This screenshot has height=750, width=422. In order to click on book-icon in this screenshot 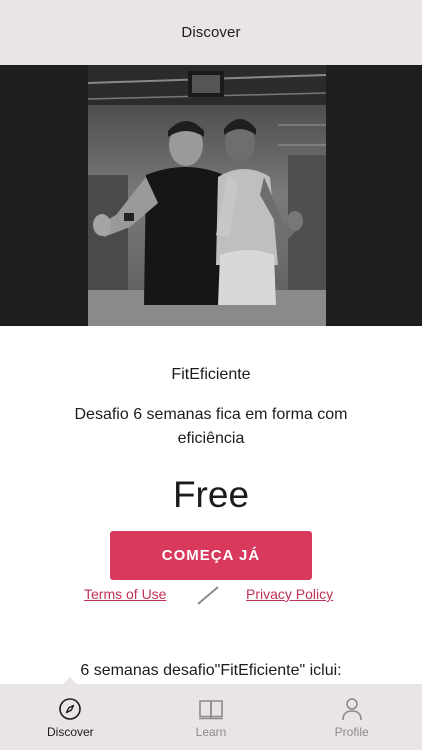, I will do `click(211, 709)`.